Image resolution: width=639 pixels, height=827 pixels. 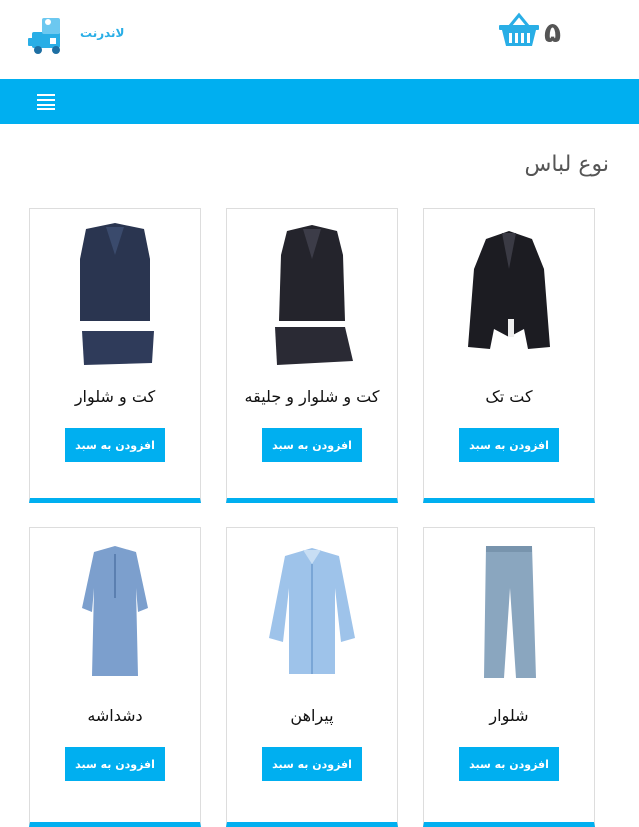 What do you see at coordinates (553, 32) in the screenshot?
I see `basket-count: ۵` at bounding box center [553, 32].